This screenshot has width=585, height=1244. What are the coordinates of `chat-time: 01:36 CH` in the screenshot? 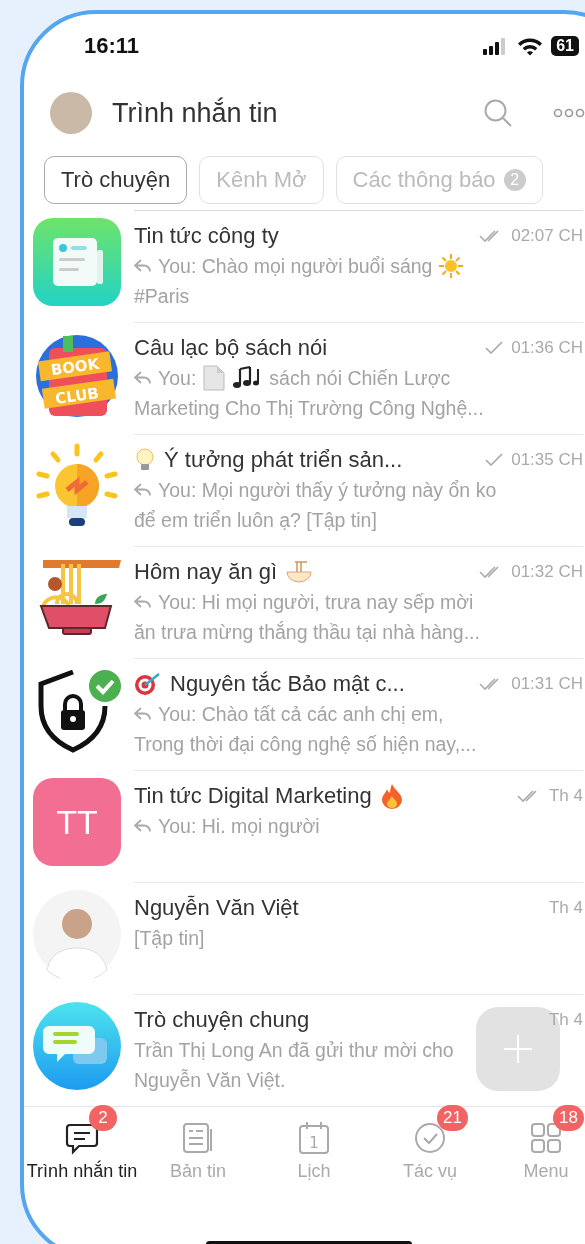 It's located at (547, 348).